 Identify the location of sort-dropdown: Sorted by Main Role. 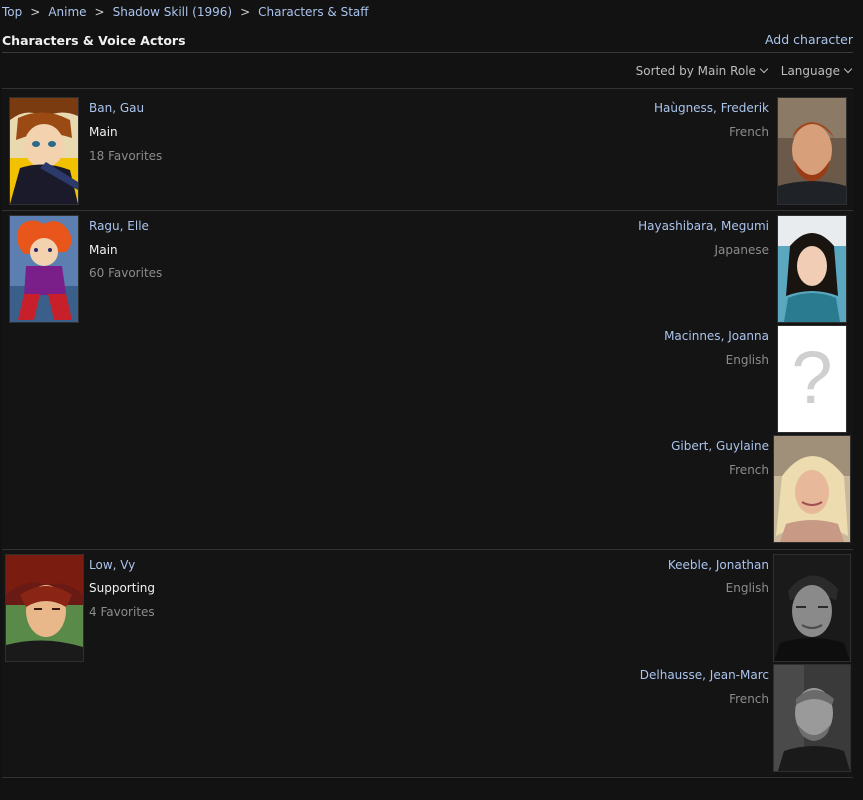
(702, 71).